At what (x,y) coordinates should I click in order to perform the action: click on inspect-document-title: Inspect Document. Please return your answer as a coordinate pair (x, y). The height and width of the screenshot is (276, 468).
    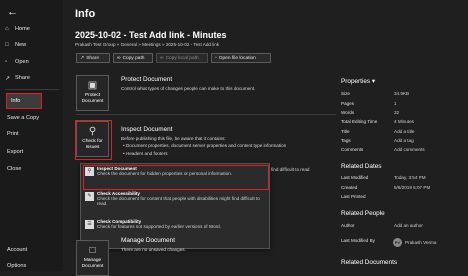
    Looking at the image, I should click on (147, 129).